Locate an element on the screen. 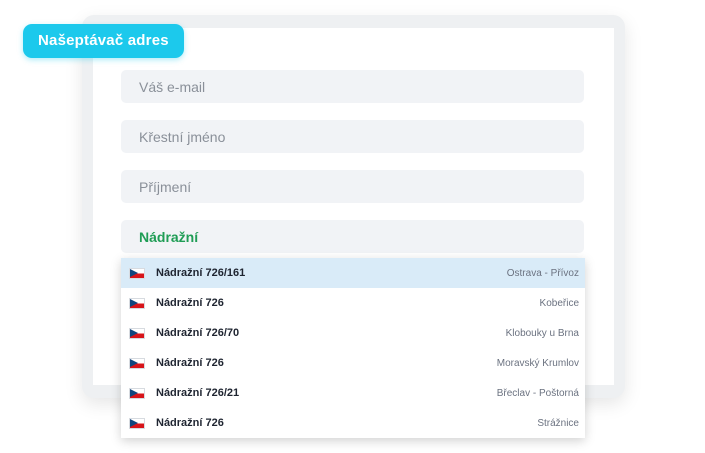  email-input is located at coordinates (352, 86).